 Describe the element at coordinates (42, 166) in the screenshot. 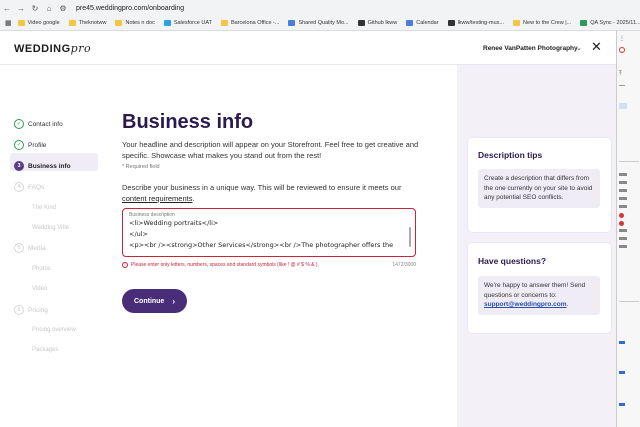

I see `step-item: 3 Business info` at that location.